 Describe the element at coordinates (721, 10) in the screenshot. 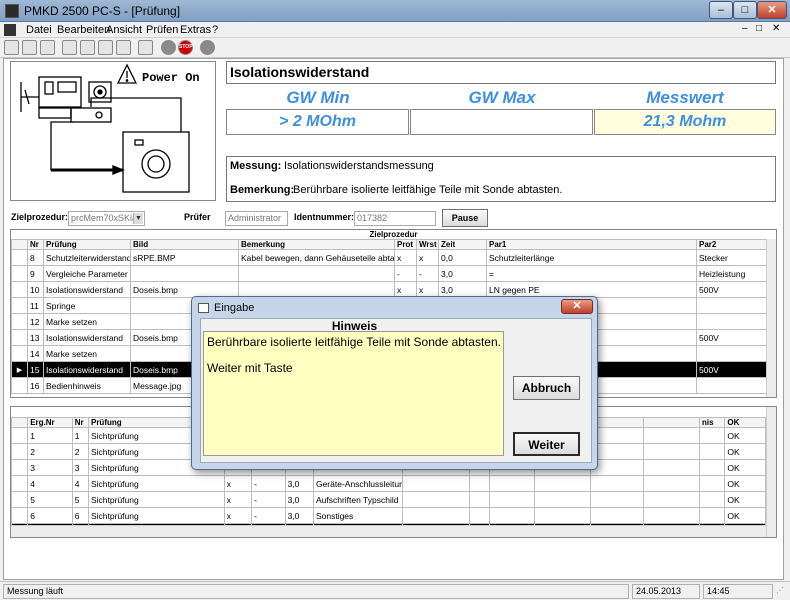

I see `minimize-button: –` at that location.